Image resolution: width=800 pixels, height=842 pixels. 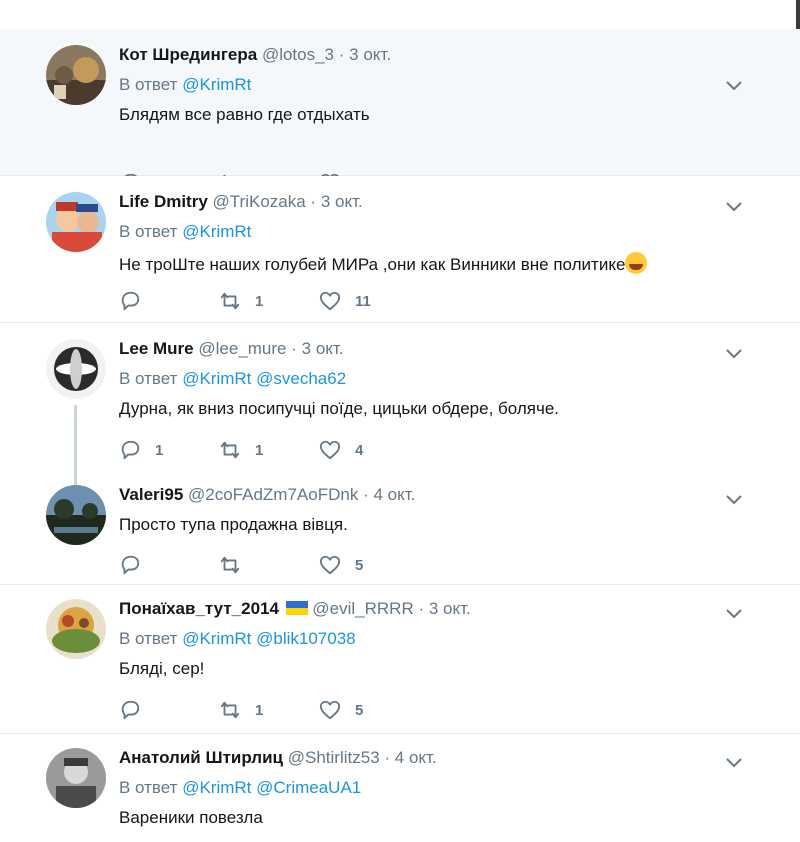 What do you see at coordinates (188, 54) in the screenshot?
I see `display-name: Кот Шредингера` at bounding box center [188, 54].